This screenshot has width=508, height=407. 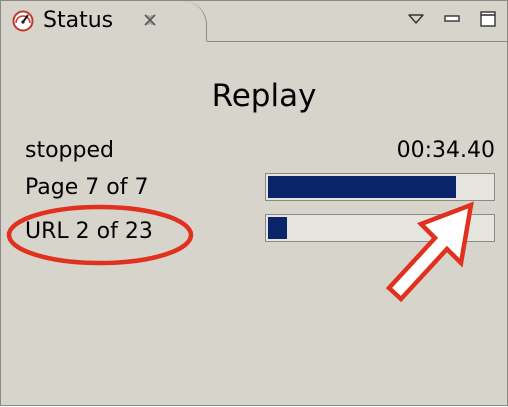 I want to click on view-menu-icon, so click(x=416, y=19).